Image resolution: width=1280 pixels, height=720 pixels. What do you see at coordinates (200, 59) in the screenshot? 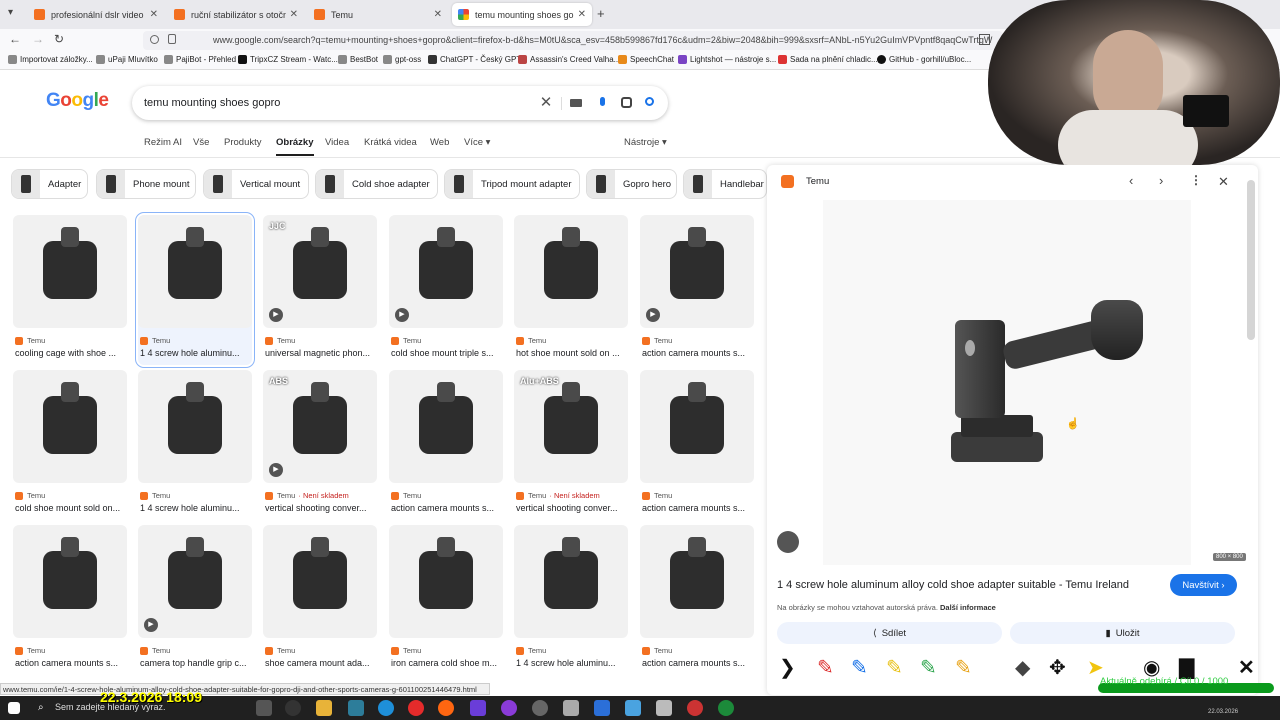
I see `bookmark-item: PajiBot - Přehled` at bounding box center [200, 59].